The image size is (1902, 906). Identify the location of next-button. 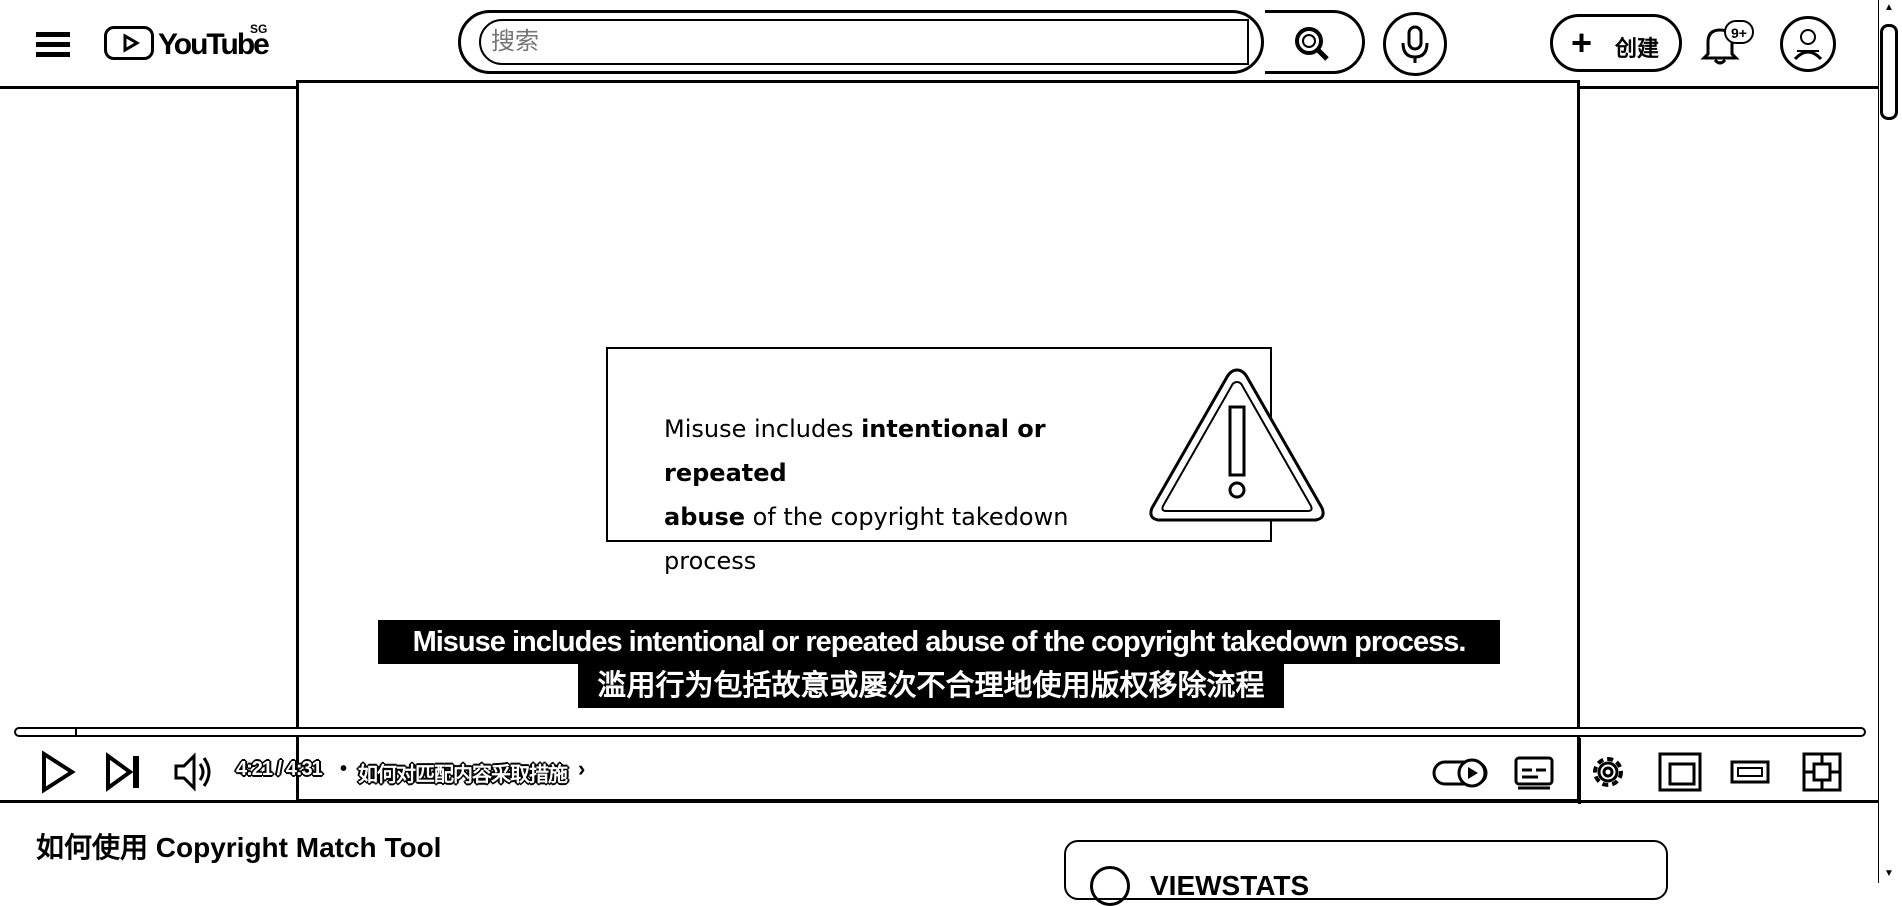
(124, 772).